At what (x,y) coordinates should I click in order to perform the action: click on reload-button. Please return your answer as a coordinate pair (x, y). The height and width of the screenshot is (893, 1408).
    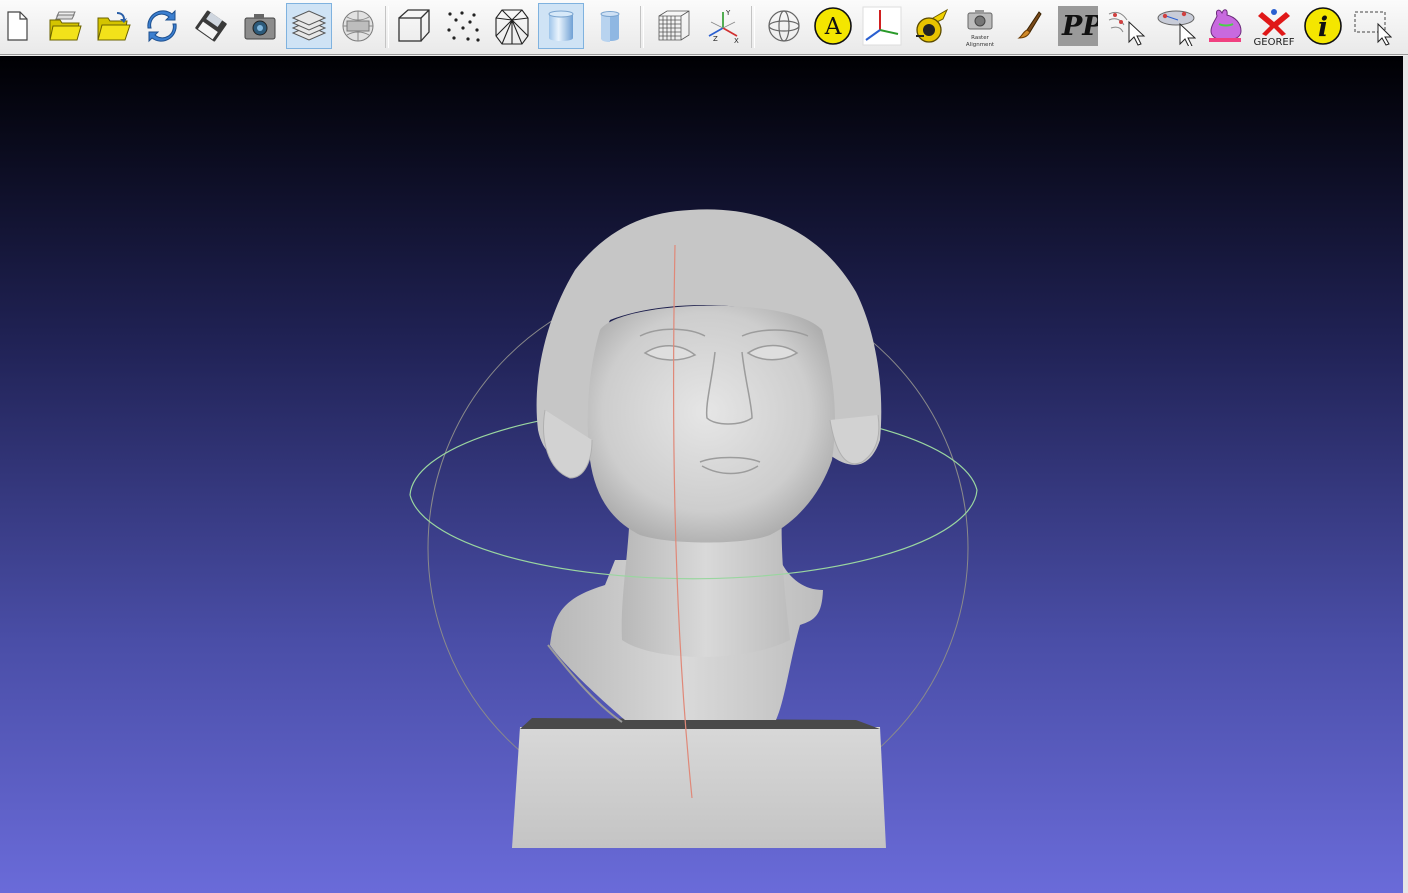
    Looking at the image, I should click on (162, 26).